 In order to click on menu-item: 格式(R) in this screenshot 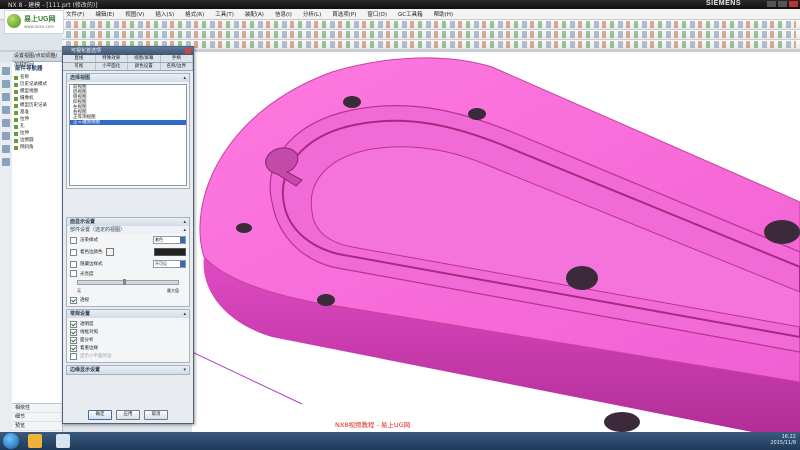, I will do `click(194, 14)`.